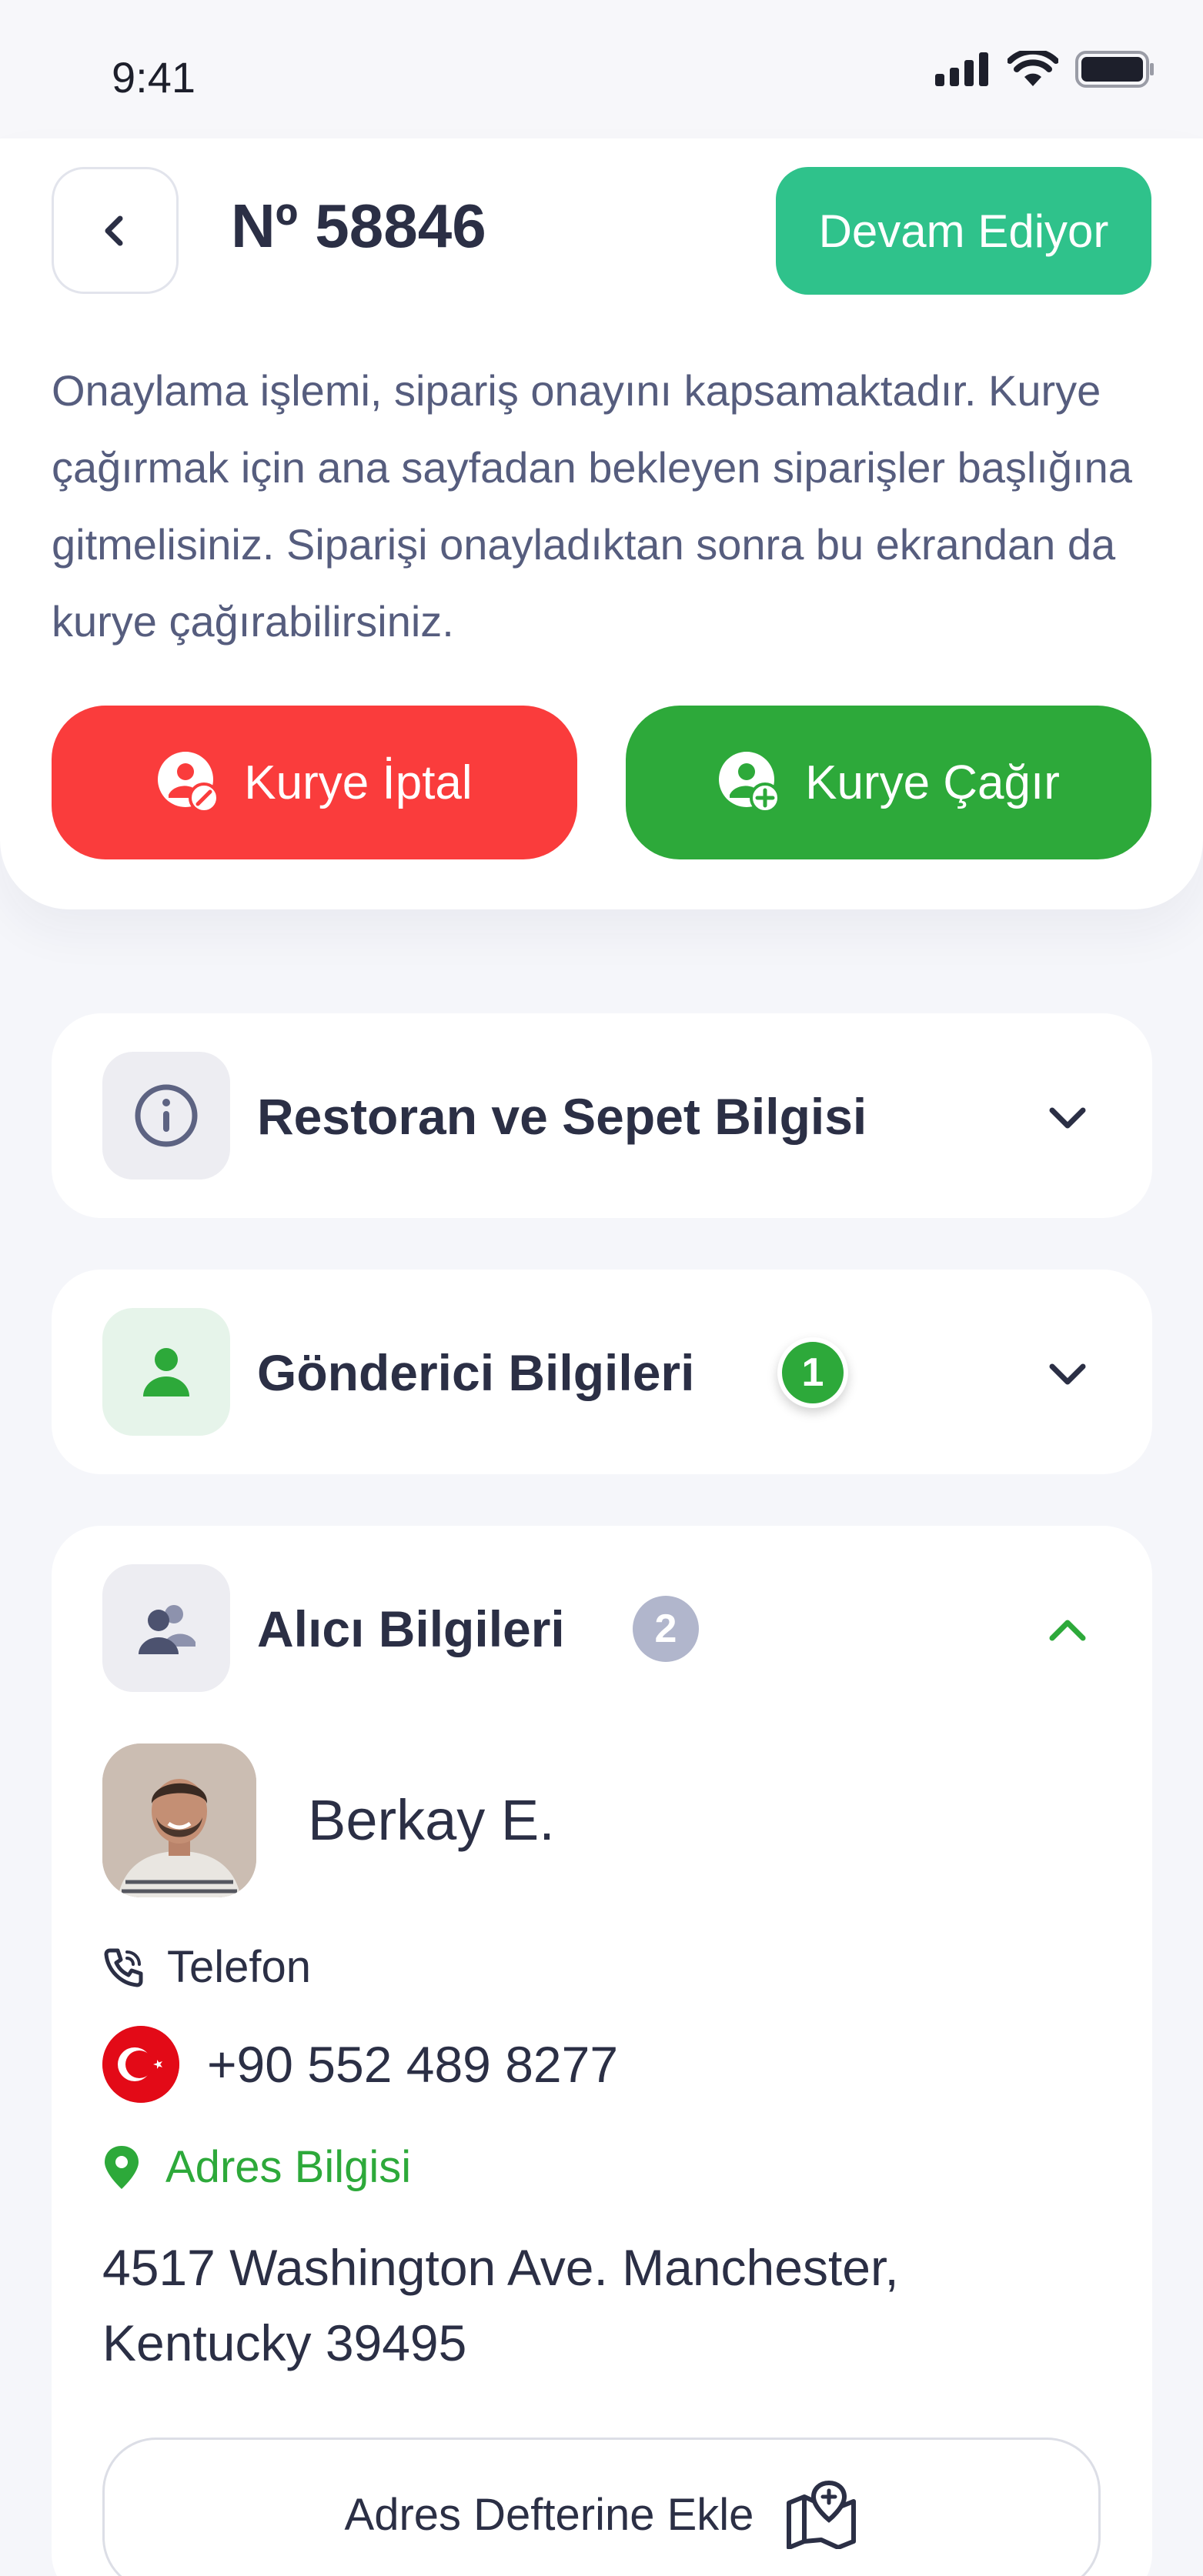  What do you see at coordinates (822, 2514) in the screenshot?
I see `map-pin-add-icon` at bounding box center [822, 2514].